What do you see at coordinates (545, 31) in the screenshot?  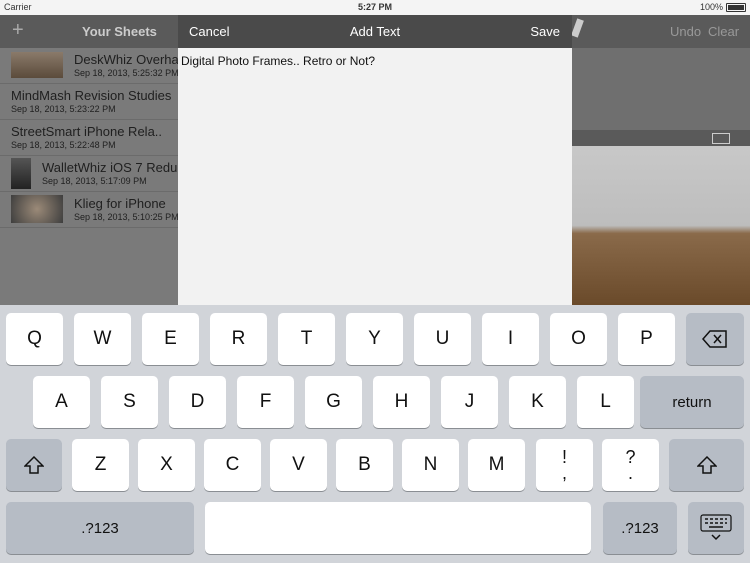 I see `save-button: Save` at bounding box center [545, 31].